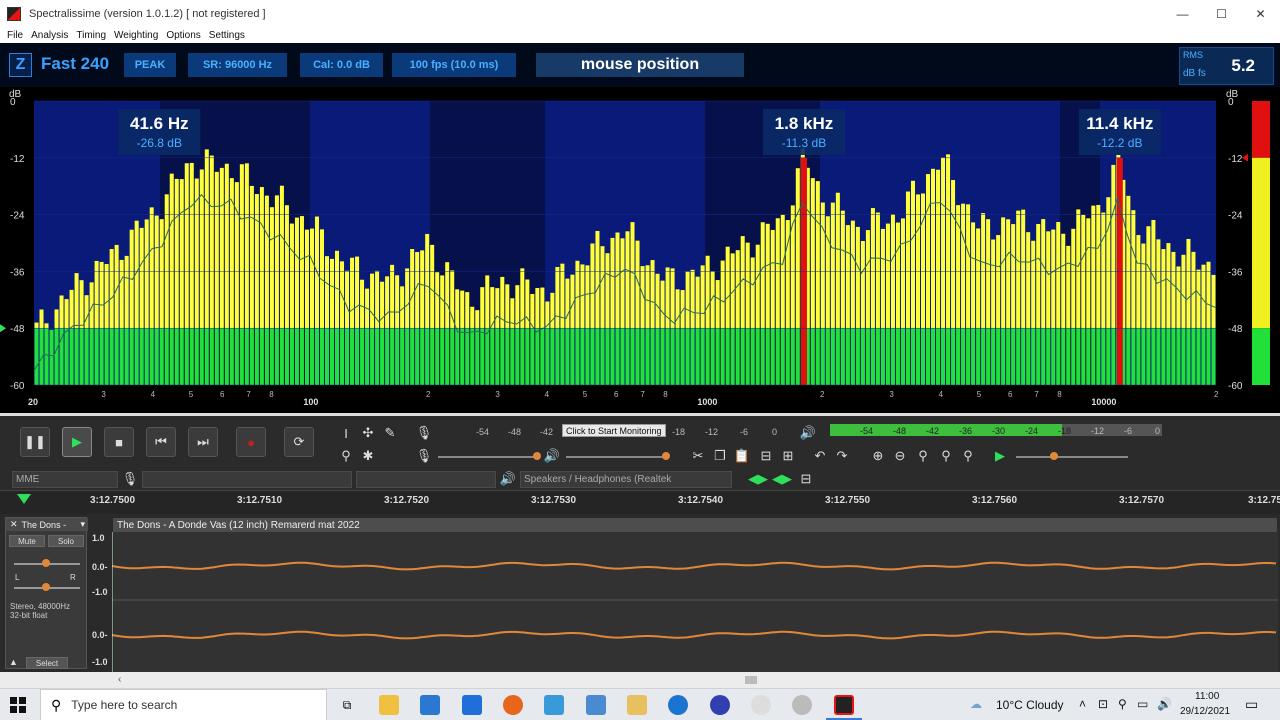 The height and width of the screenshot is (720, 1280). Describe the element at coordinates (946, 456) in the screenshot. I see `fit-project-icon: ⚲` at that location.